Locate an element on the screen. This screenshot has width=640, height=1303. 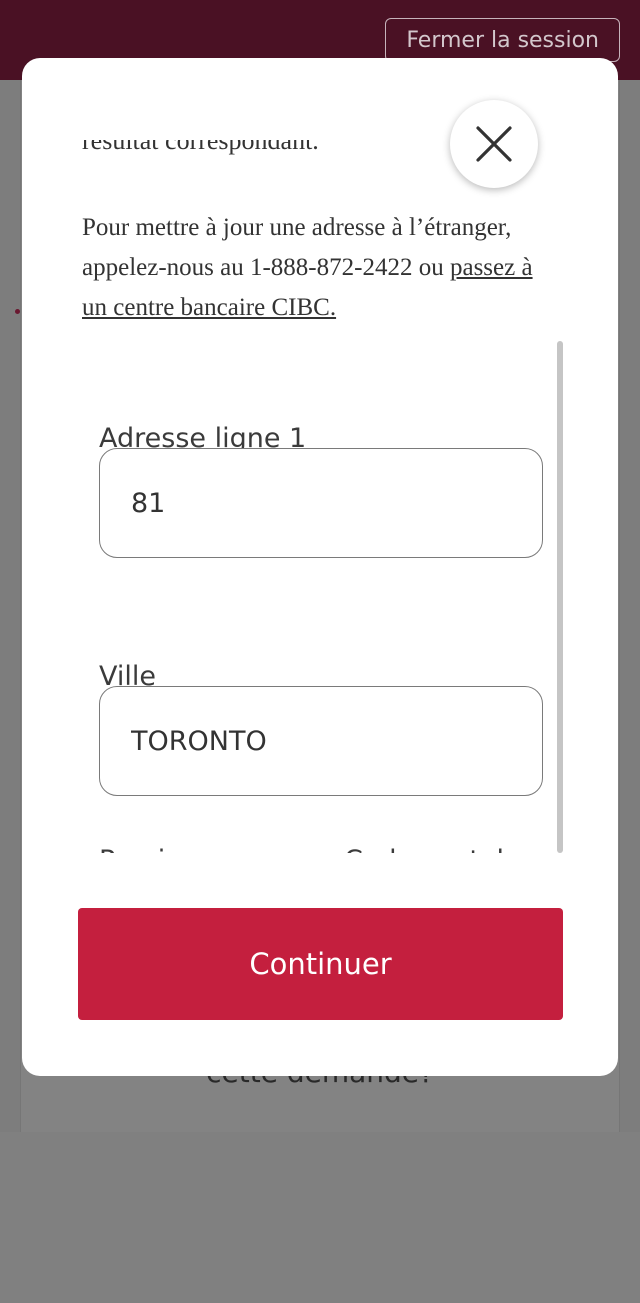
form-scrollbar is located at coordinates (560, 597).